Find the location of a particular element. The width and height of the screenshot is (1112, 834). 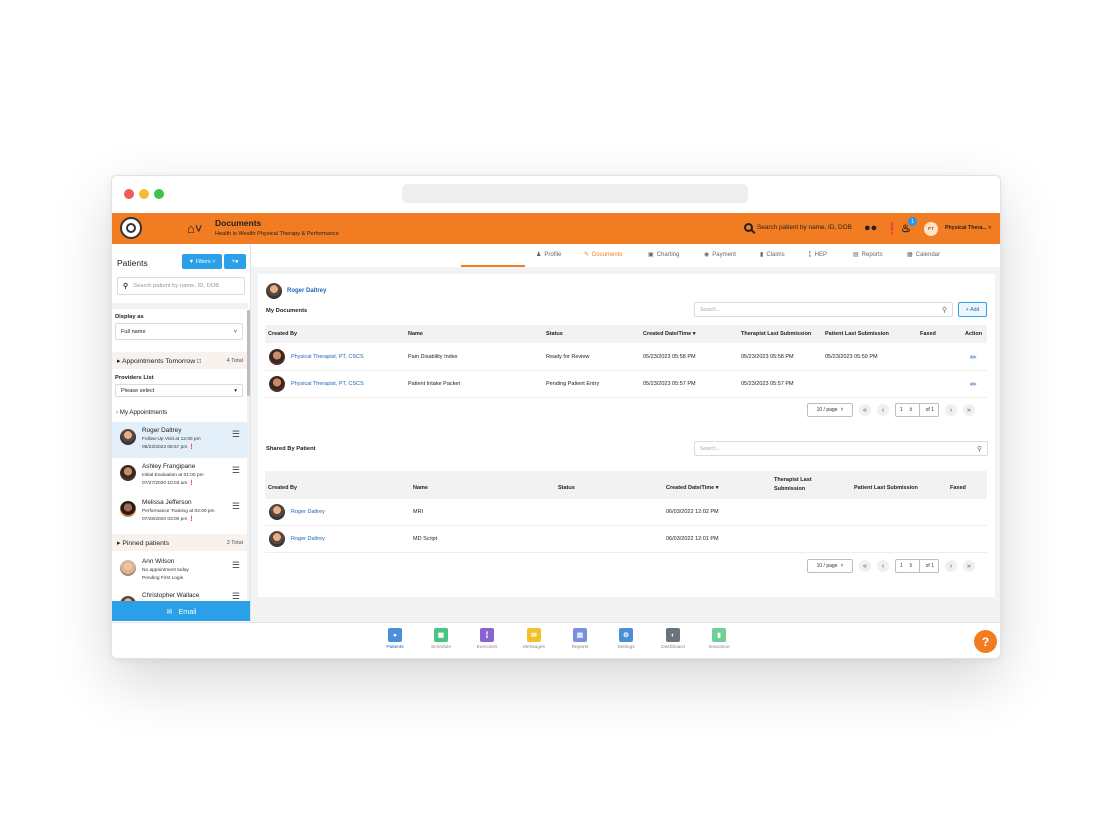

pinned-patients-label: Pinned patients is located at coordinates (146, 543).